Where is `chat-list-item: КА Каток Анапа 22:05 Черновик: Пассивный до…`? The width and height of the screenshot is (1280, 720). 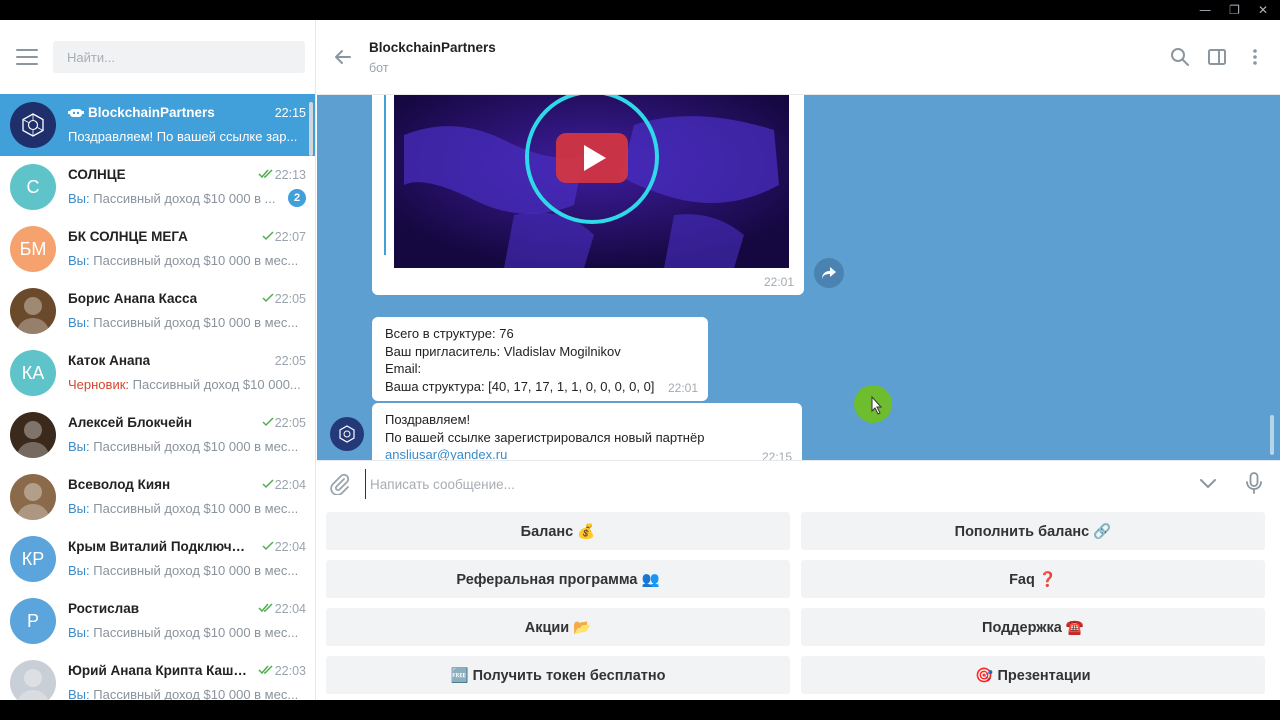 chat-list-item: КА Каток Анапа 22:05 Черновик: Пассивный до… is located at coordinates (157, 373).